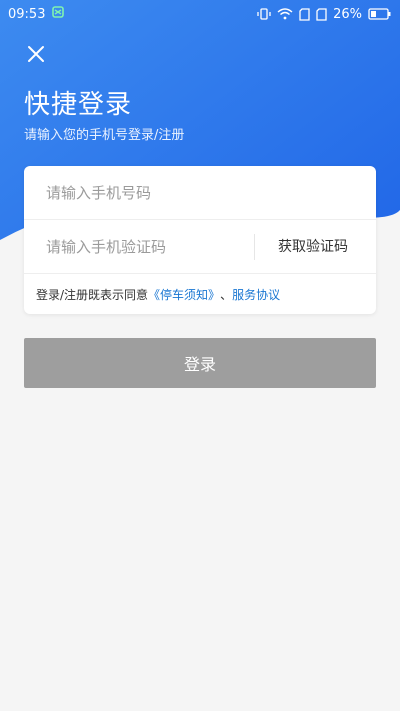  Describe the element at coordinates (104, 135) in the screenshot. I see `page-subtitle: 请输入您的手机号登录/注册` at that location.